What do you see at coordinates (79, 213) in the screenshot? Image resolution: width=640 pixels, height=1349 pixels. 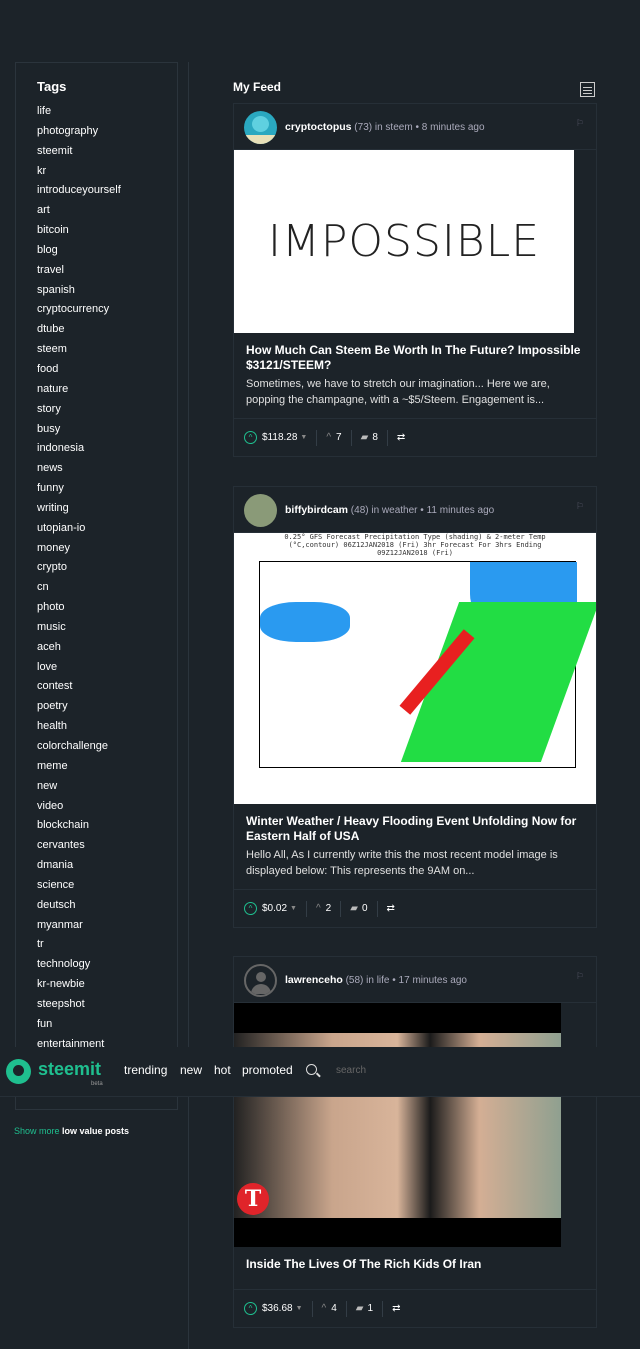 I see `tag-link: art` at bounding box center [79, 213].